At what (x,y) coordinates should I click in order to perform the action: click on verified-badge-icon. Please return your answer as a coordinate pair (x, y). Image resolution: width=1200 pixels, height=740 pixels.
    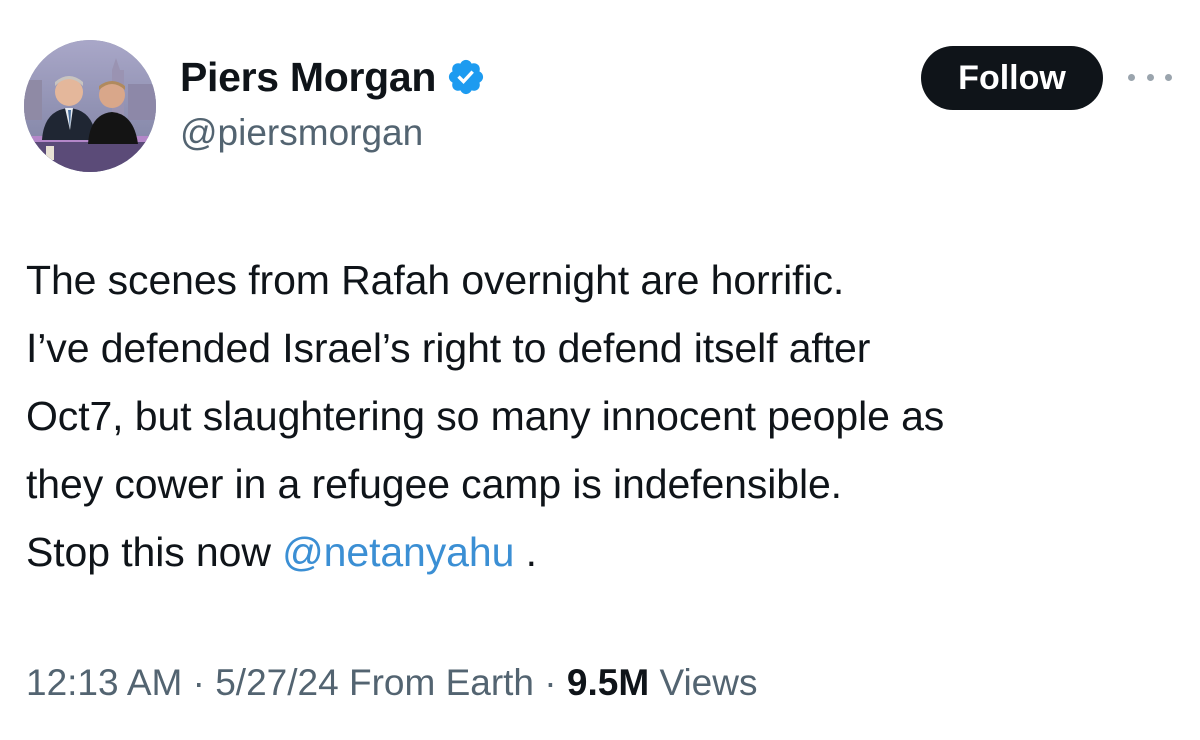
    Looking at the image, I should click on (466, 77).